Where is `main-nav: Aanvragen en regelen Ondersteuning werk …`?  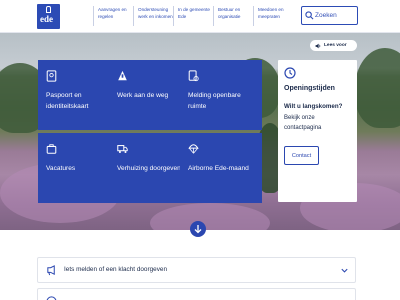 main-nav: Aanvragen en regelen Ondersteuning werk … is located at coordinates (193, 16).